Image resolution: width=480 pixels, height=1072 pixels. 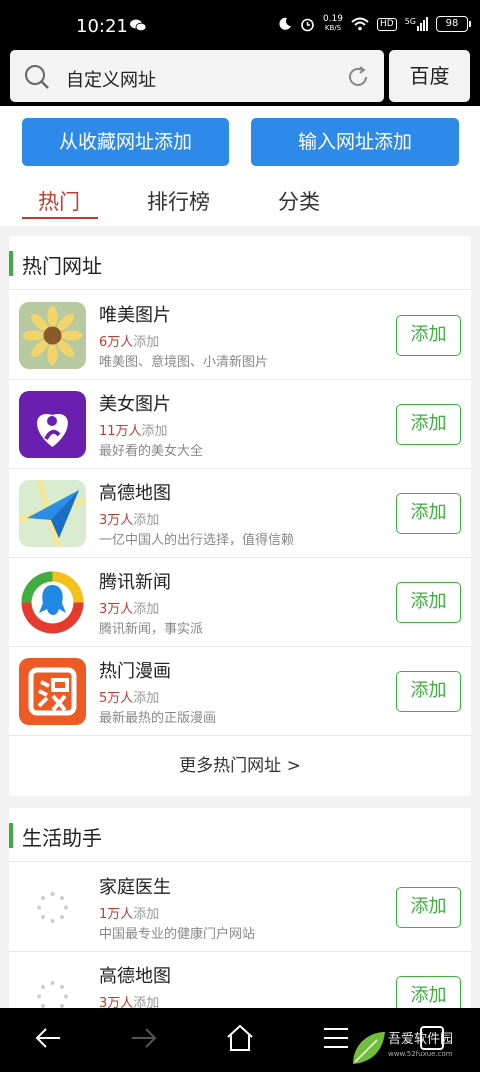 What do you see at coordinates (111, 80) in the screenshot?
I see `search-text: 自定义网址` at bounding box center [111, 80].